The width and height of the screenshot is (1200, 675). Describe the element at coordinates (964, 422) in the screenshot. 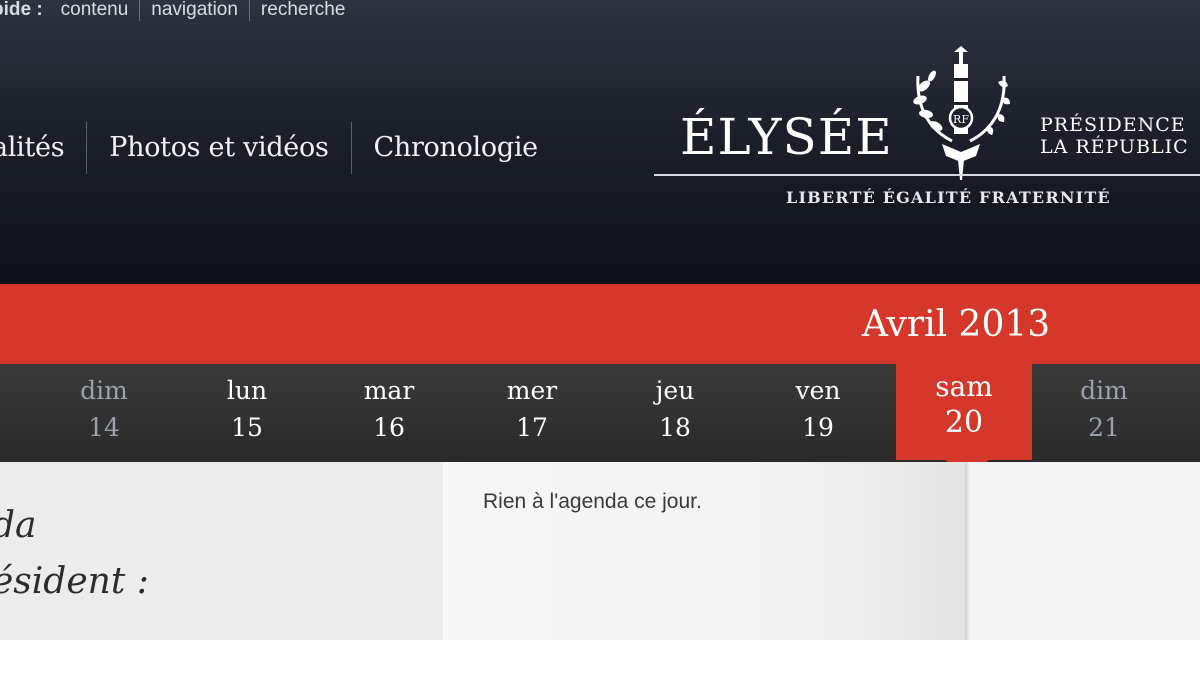

I see `day-number: 20` at that location.